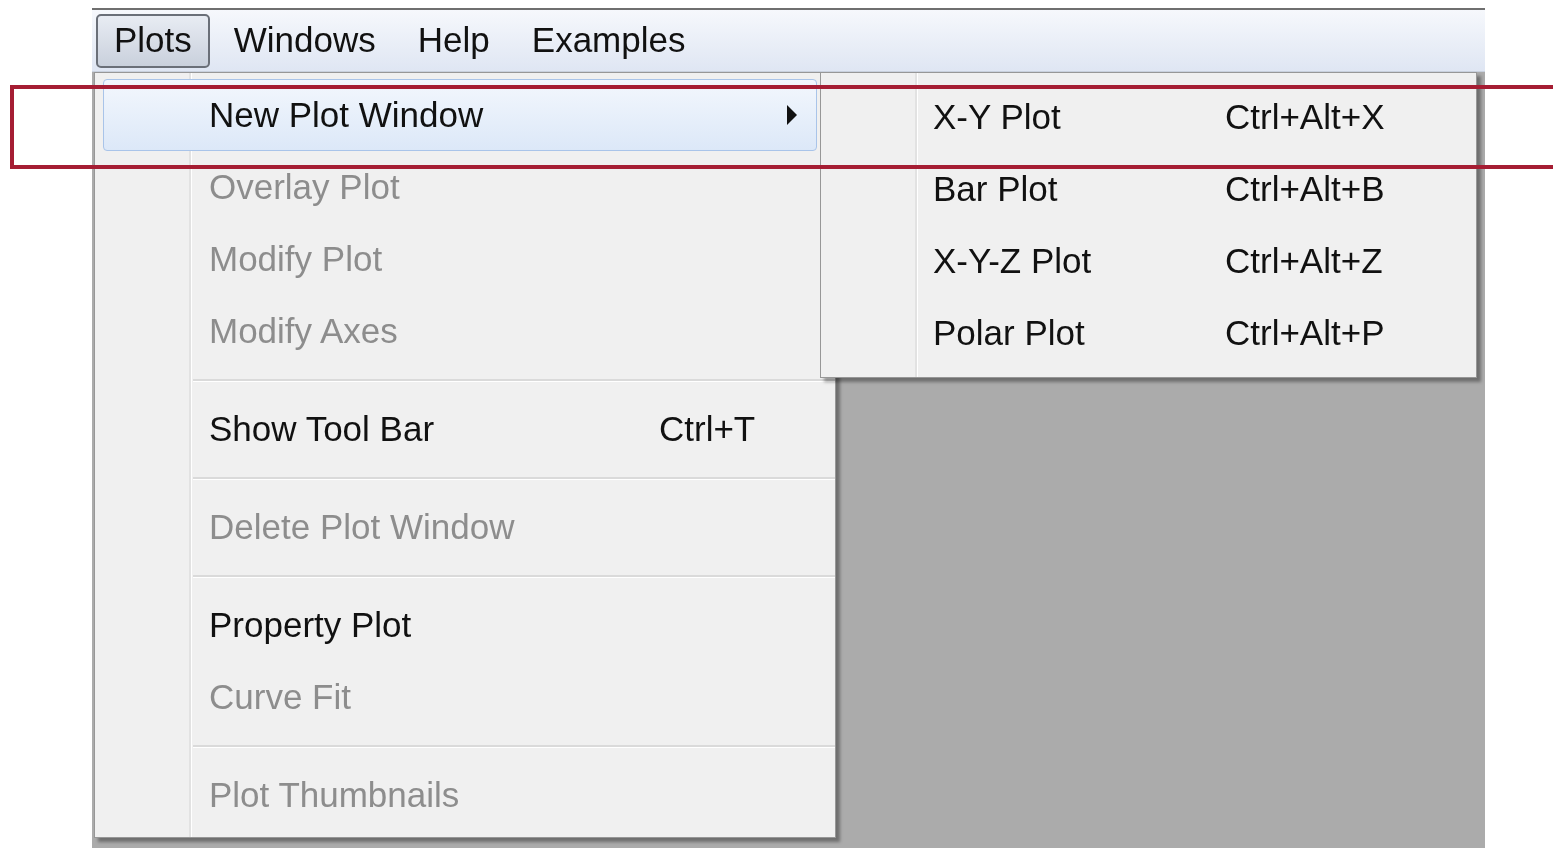 The image size is (1553, 848). I want to click on submenu-item: X-Y-Z Plot Ctrl+Alt+Z, so click(1148, 261).